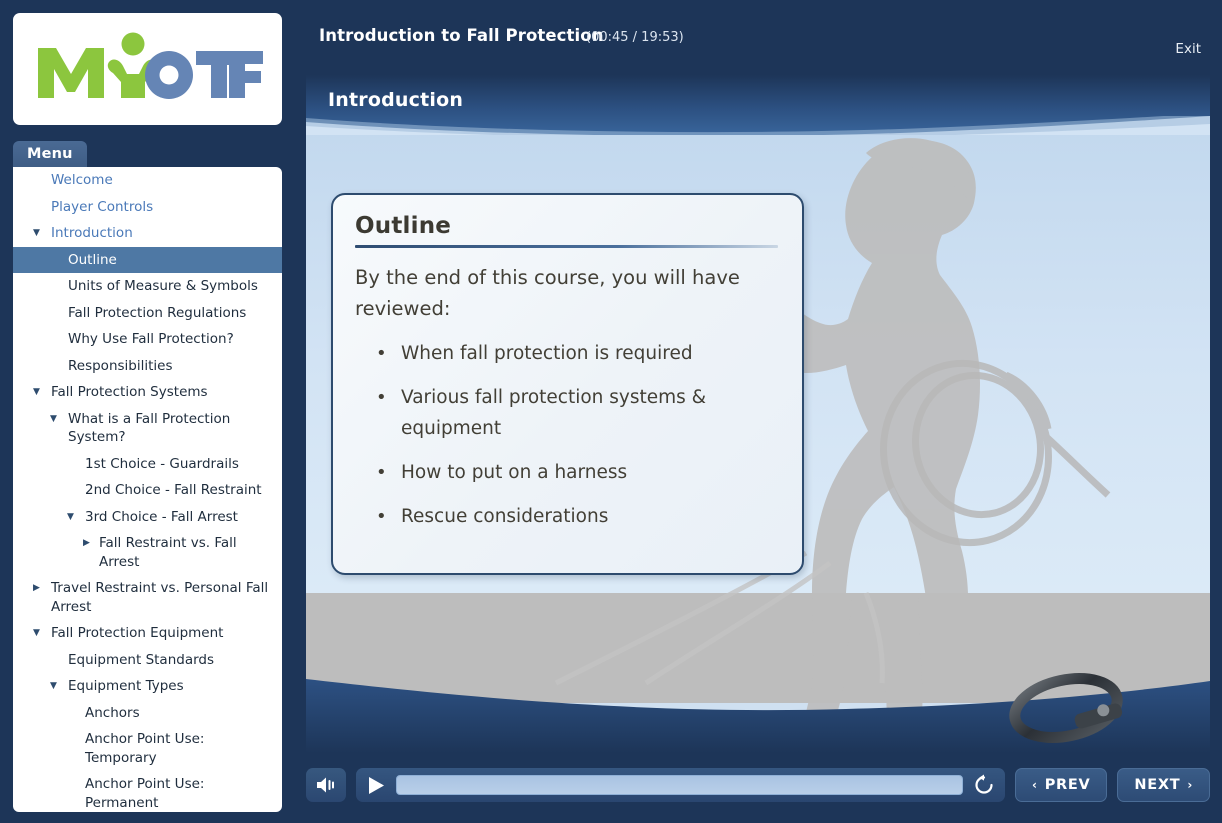 This screenshot has width=1222, height=823. What do you see at coordinates (82, 180) in the screenshot?
I see `menu-item-label: Welcome` at bounding box center [82, 180].